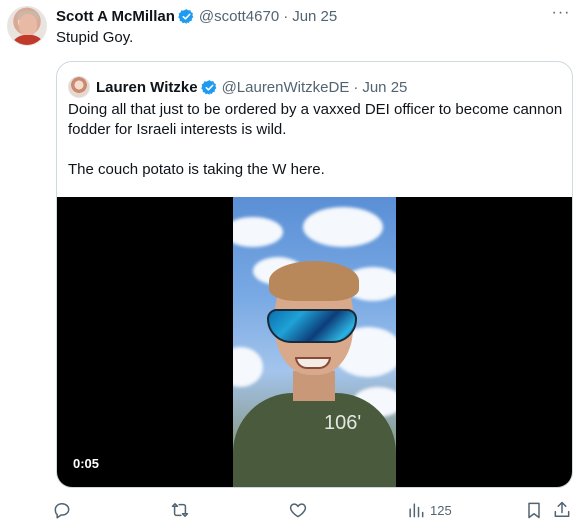 Image resolution: width=578 pixels, height=522 pixels. Describe the element at coordinates (441, 510) in the screenshot. I see `views-count: 125` at that location.